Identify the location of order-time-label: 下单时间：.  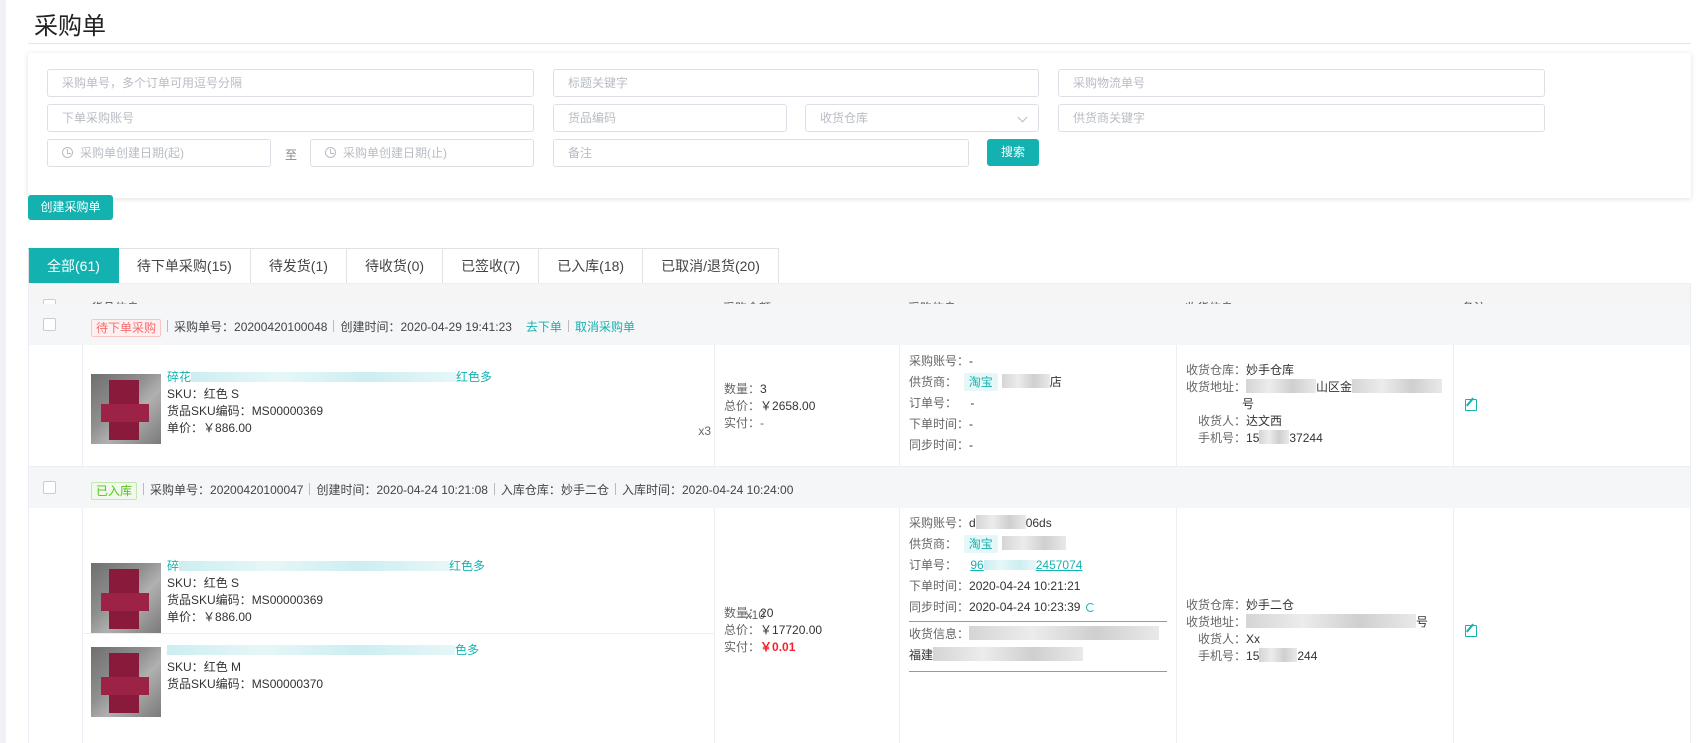
(939, 424).